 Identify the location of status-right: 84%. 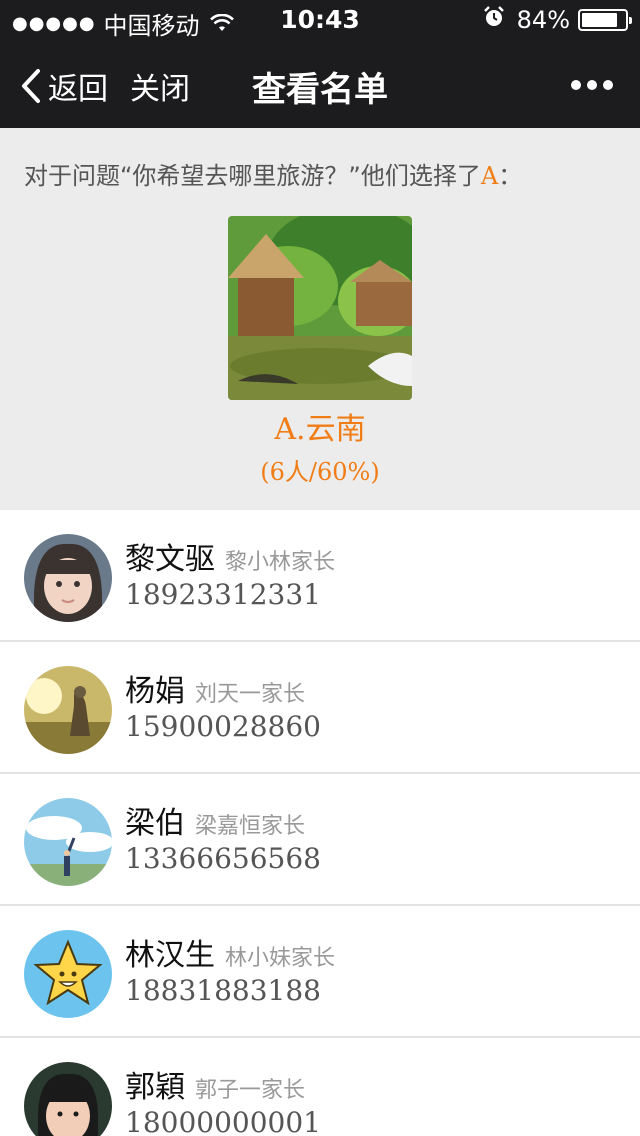
(557, 20).